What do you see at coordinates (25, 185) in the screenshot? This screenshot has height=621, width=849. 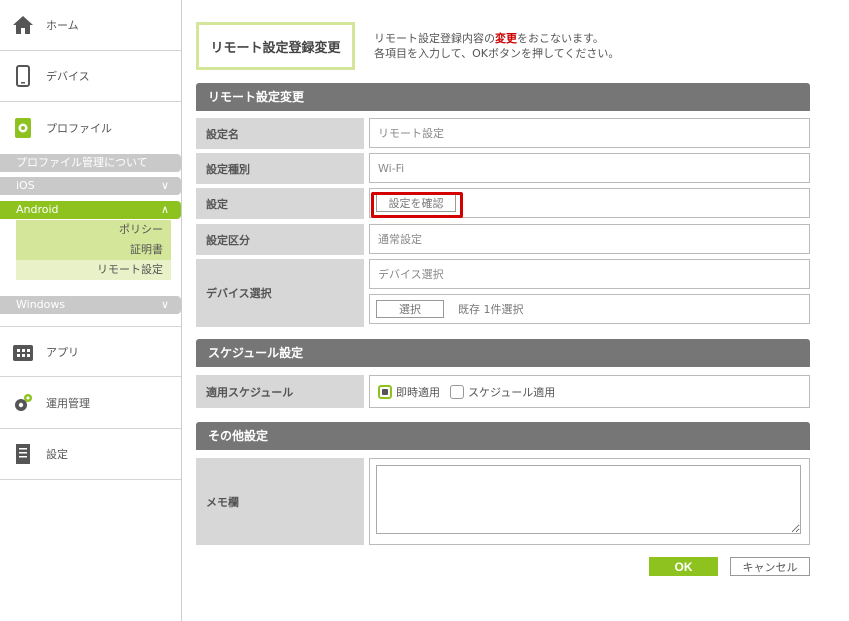 I see `sidebar-sub-label: iOS` at bounding box center [25, 185].